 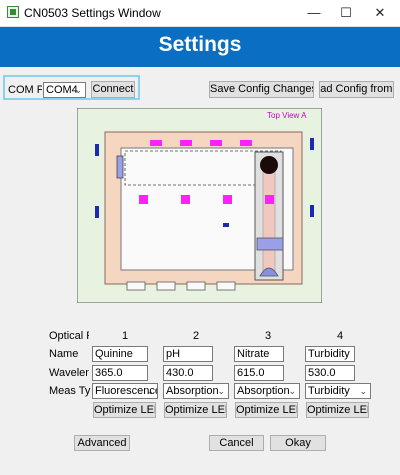 I want to click on optimize-led-button-1: Optimize LED, so click(x=124, y=410).